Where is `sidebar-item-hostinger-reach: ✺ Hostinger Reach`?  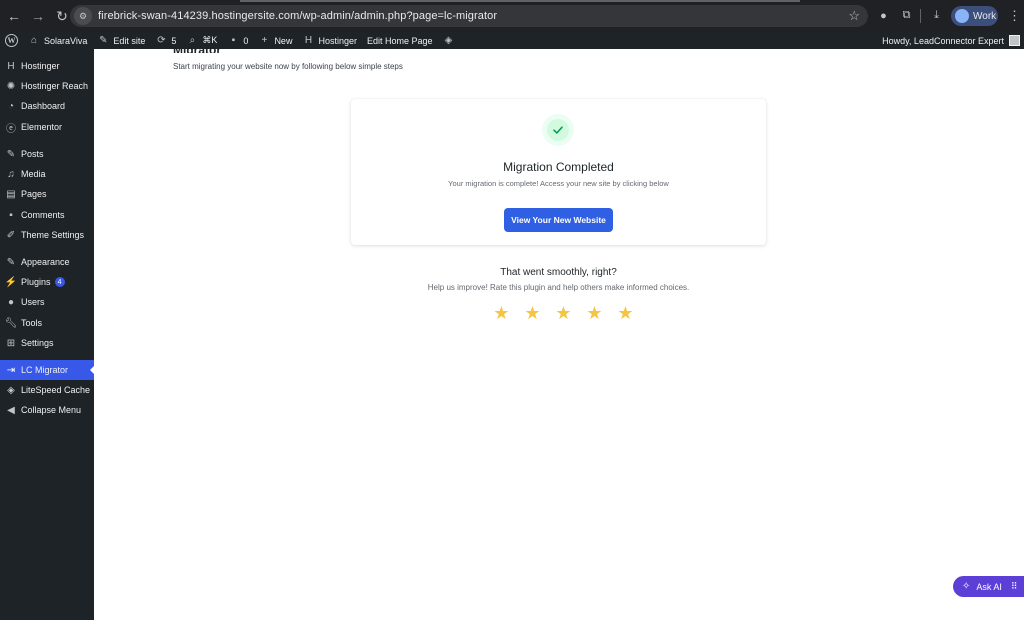 sidebar-item-hostinger-reach: ✺ Hostinger Reach is located at coordinates (47, 86).